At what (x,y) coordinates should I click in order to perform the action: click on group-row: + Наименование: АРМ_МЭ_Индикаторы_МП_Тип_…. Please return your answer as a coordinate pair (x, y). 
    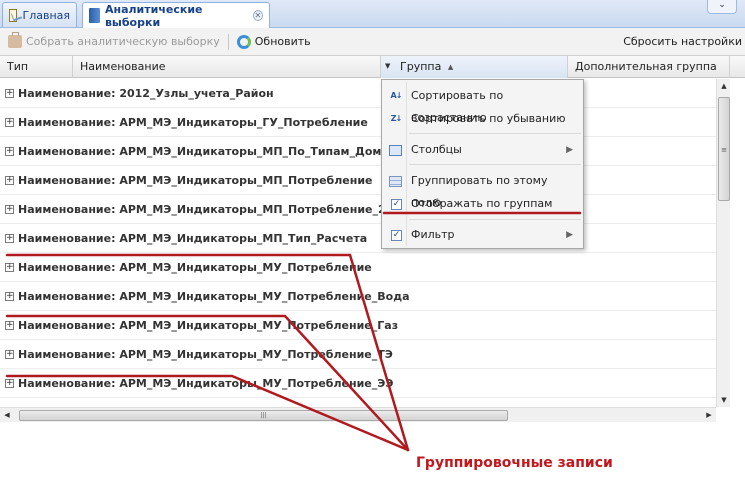
    Looking at the image, I should click on (358, 238).